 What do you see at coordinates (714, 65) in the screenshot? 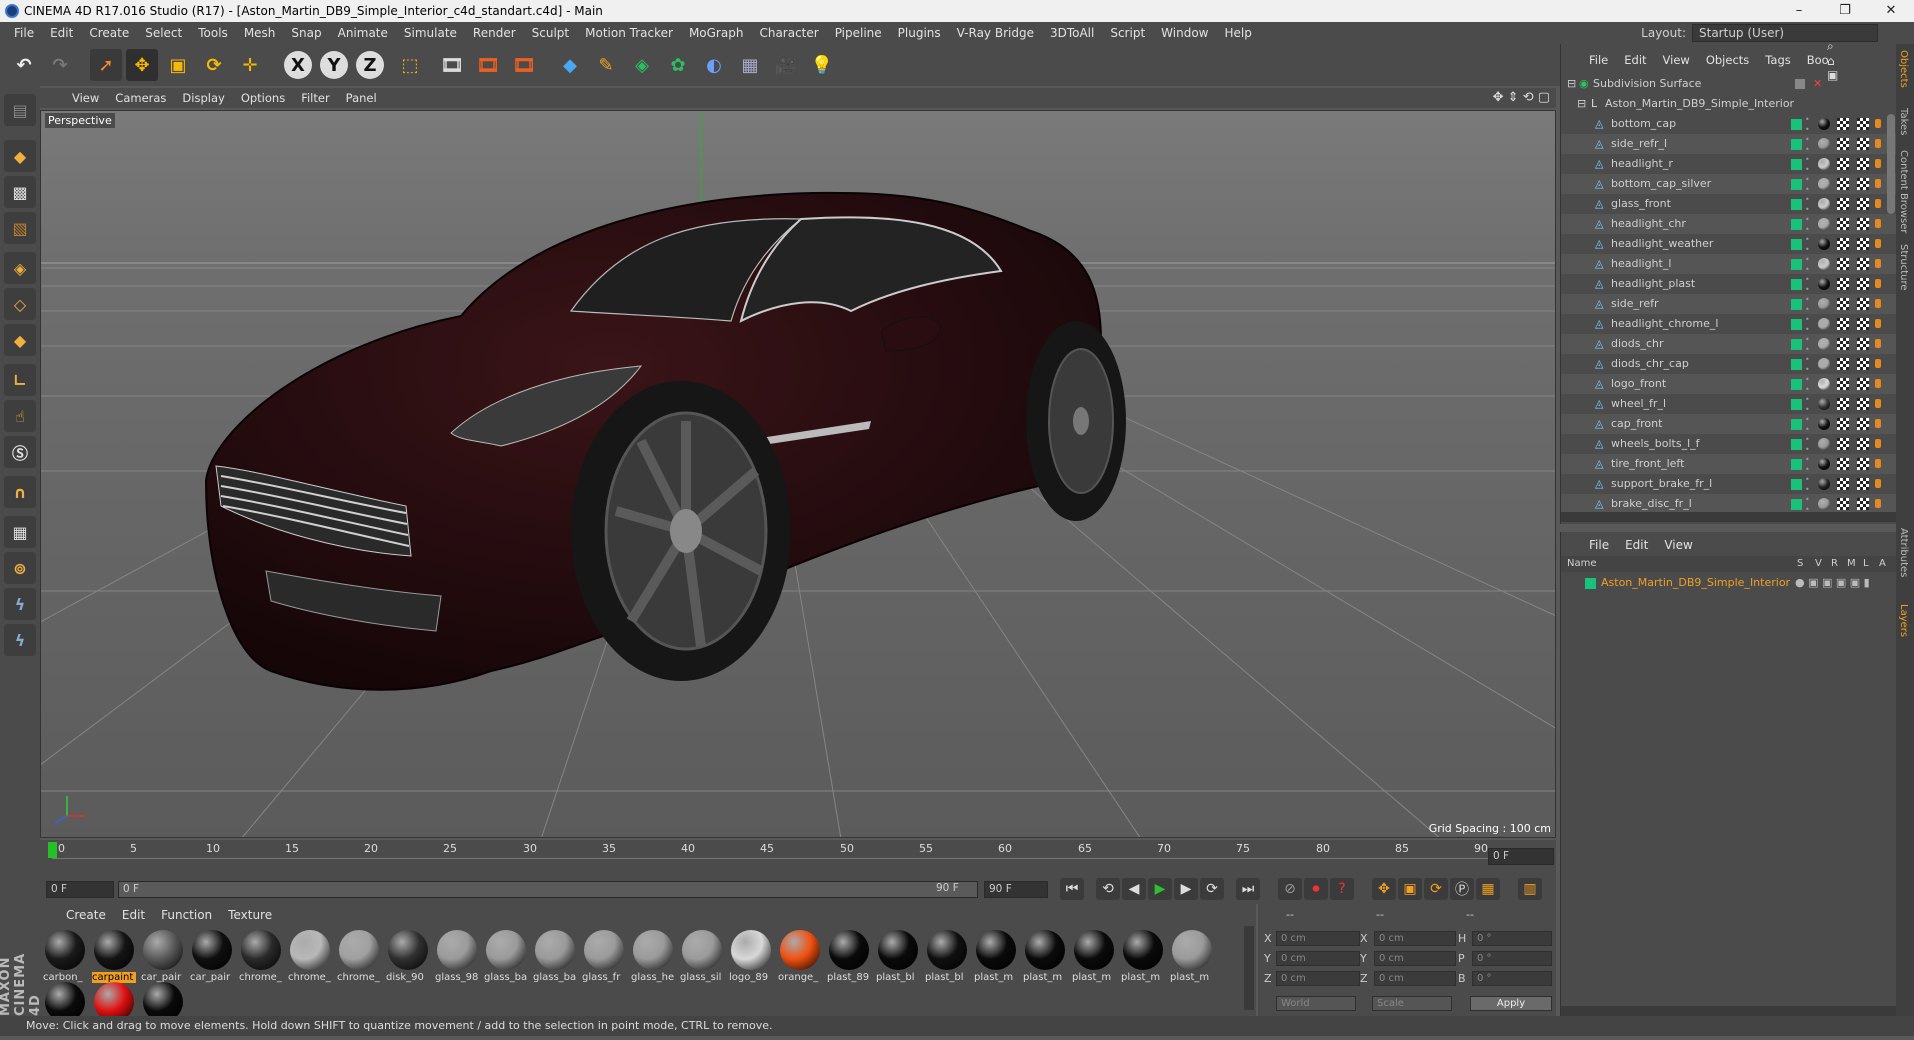
I see `deformer-icon: ◐` at bounding box center [714, 65].